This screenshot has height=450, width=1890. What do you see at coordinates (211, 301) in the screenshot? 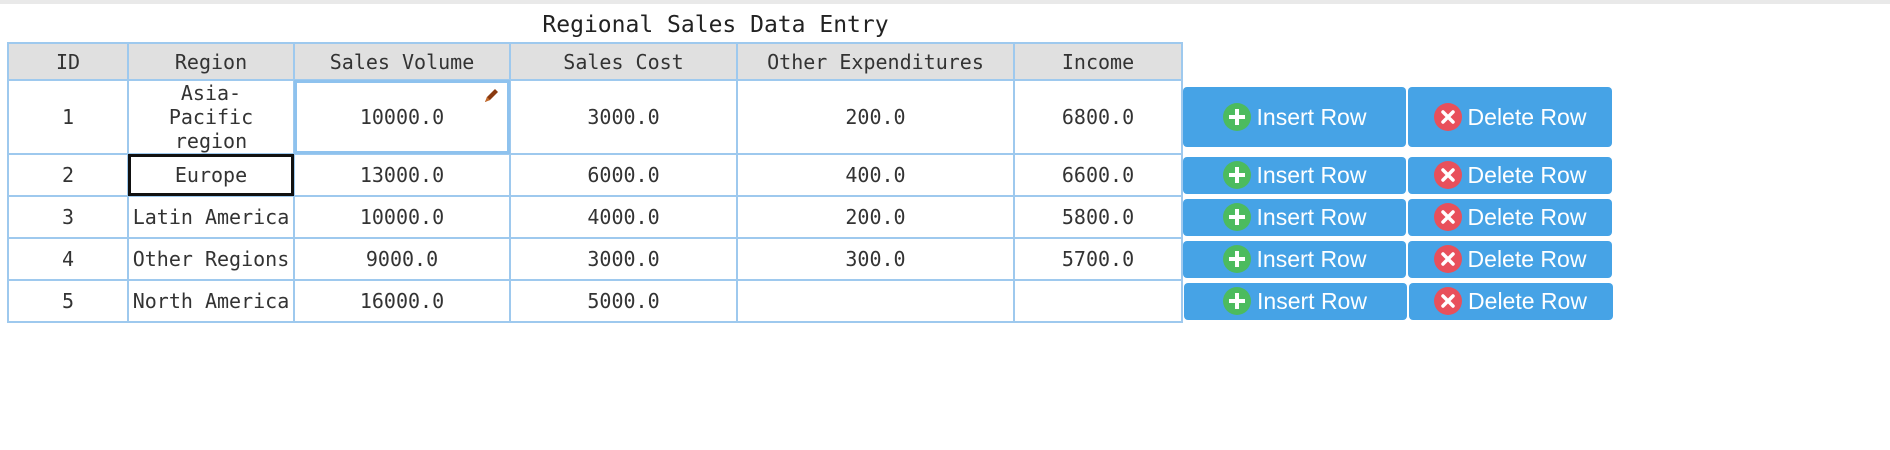
I see `cell-region: North America` at bounding box center [211, 301].